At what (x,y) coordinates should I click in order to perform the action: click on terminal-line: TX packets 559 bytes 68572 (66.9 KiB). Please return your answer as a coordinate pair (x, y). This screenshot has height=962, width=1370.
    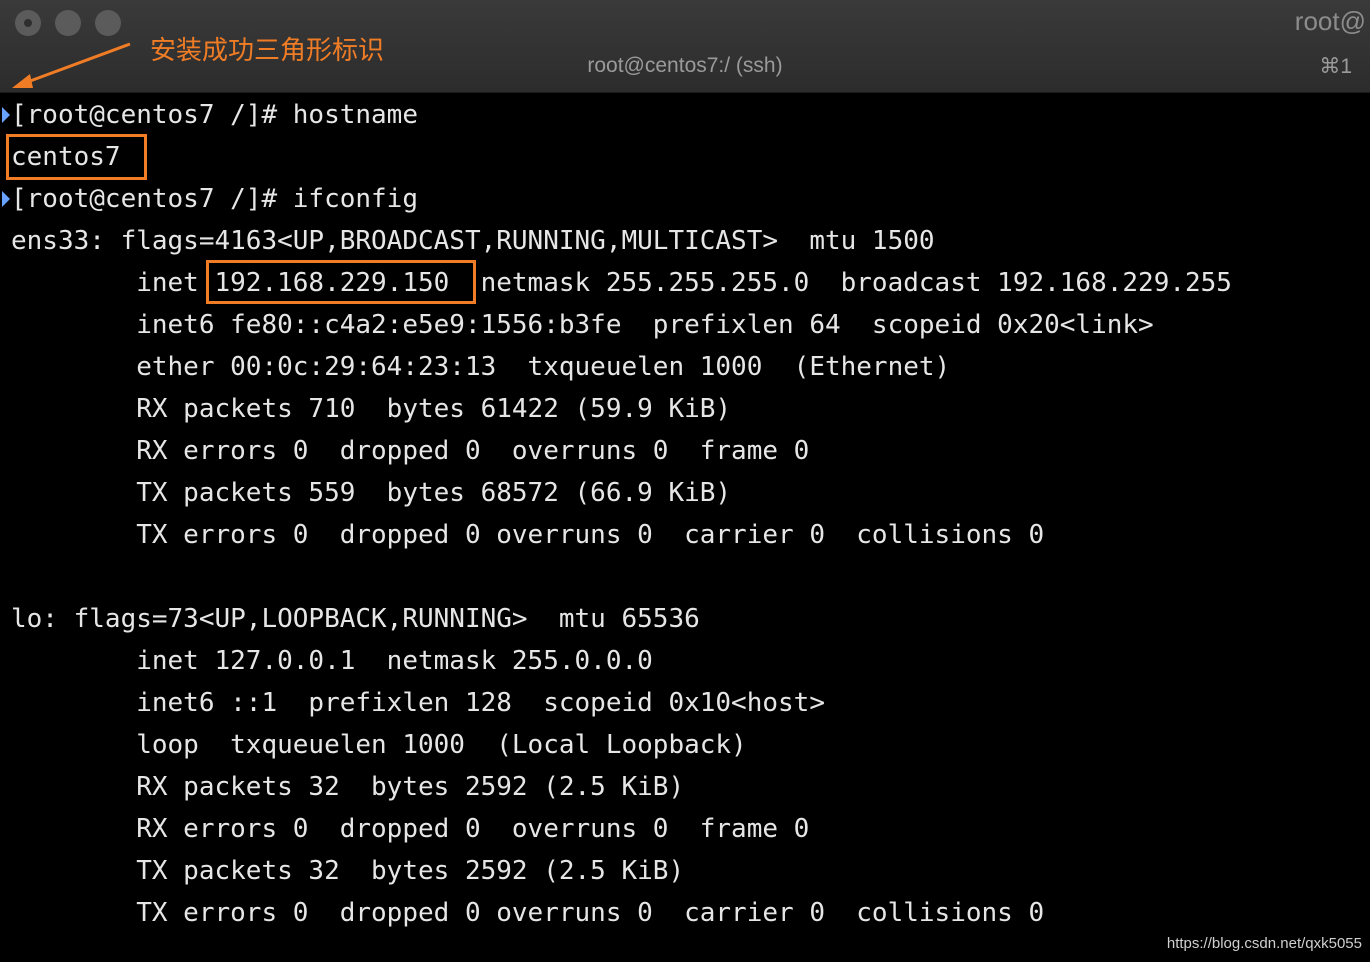
    Looking at the image, I should click on (371, 493).